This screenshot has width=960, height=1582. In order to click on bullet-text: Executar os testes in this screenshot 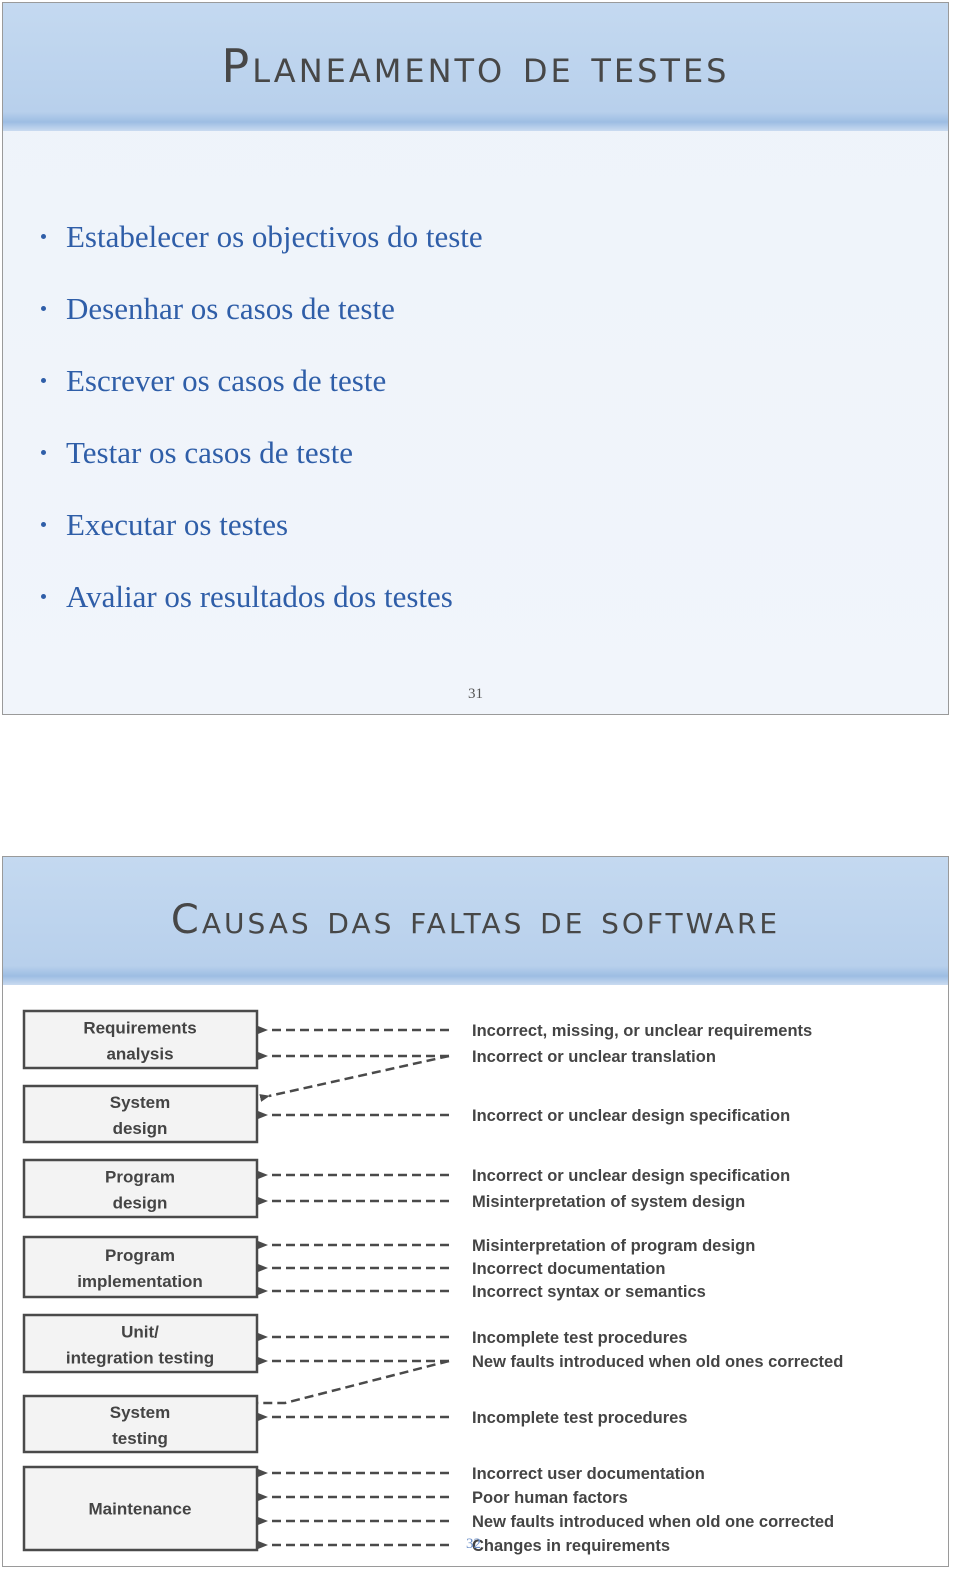, I will do `click(177, 524)`.